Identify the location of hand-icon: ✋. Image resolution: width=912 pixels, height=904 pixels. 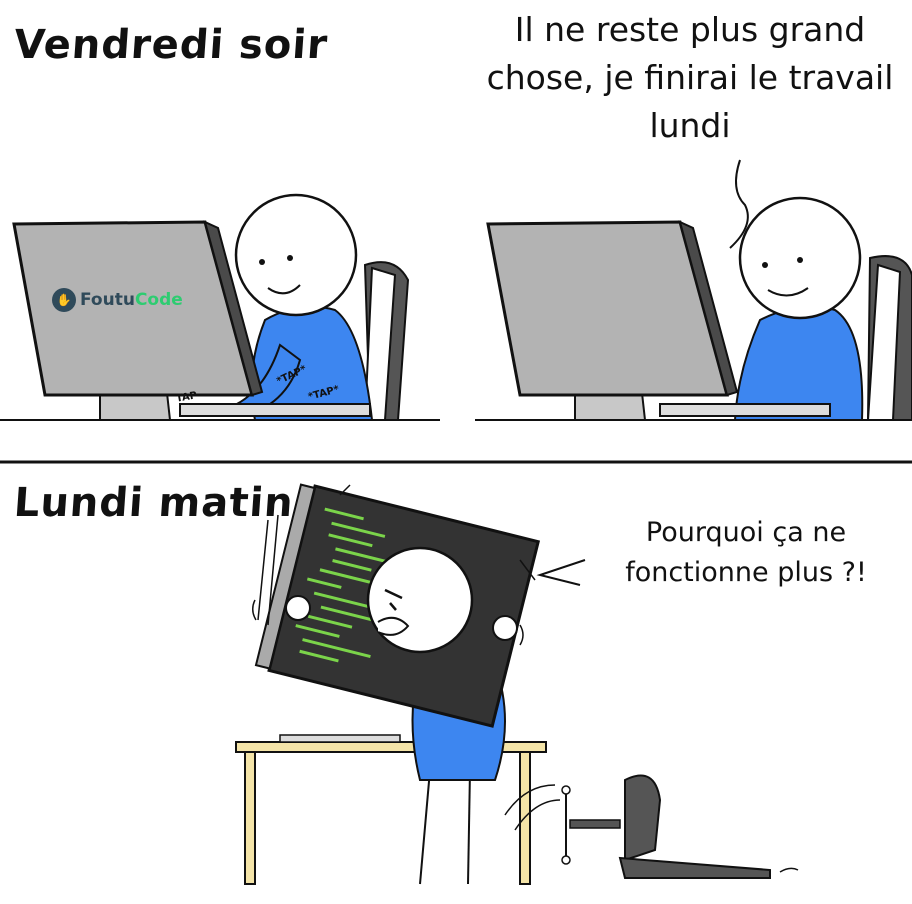
(64, 300).